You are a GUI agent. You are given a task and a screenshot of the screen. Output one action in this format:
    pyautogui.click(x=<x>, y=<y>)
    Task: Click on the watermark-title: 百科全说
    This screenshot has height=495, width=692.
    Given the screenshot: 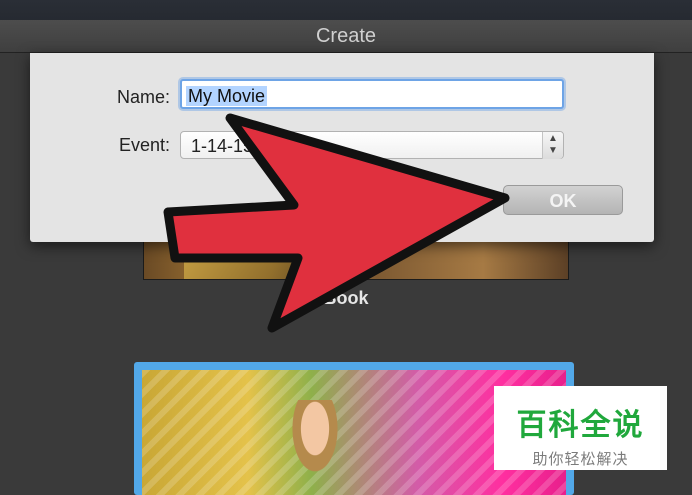 What is the action you would take?
    pyautogui.click(x=580, y=425)
    